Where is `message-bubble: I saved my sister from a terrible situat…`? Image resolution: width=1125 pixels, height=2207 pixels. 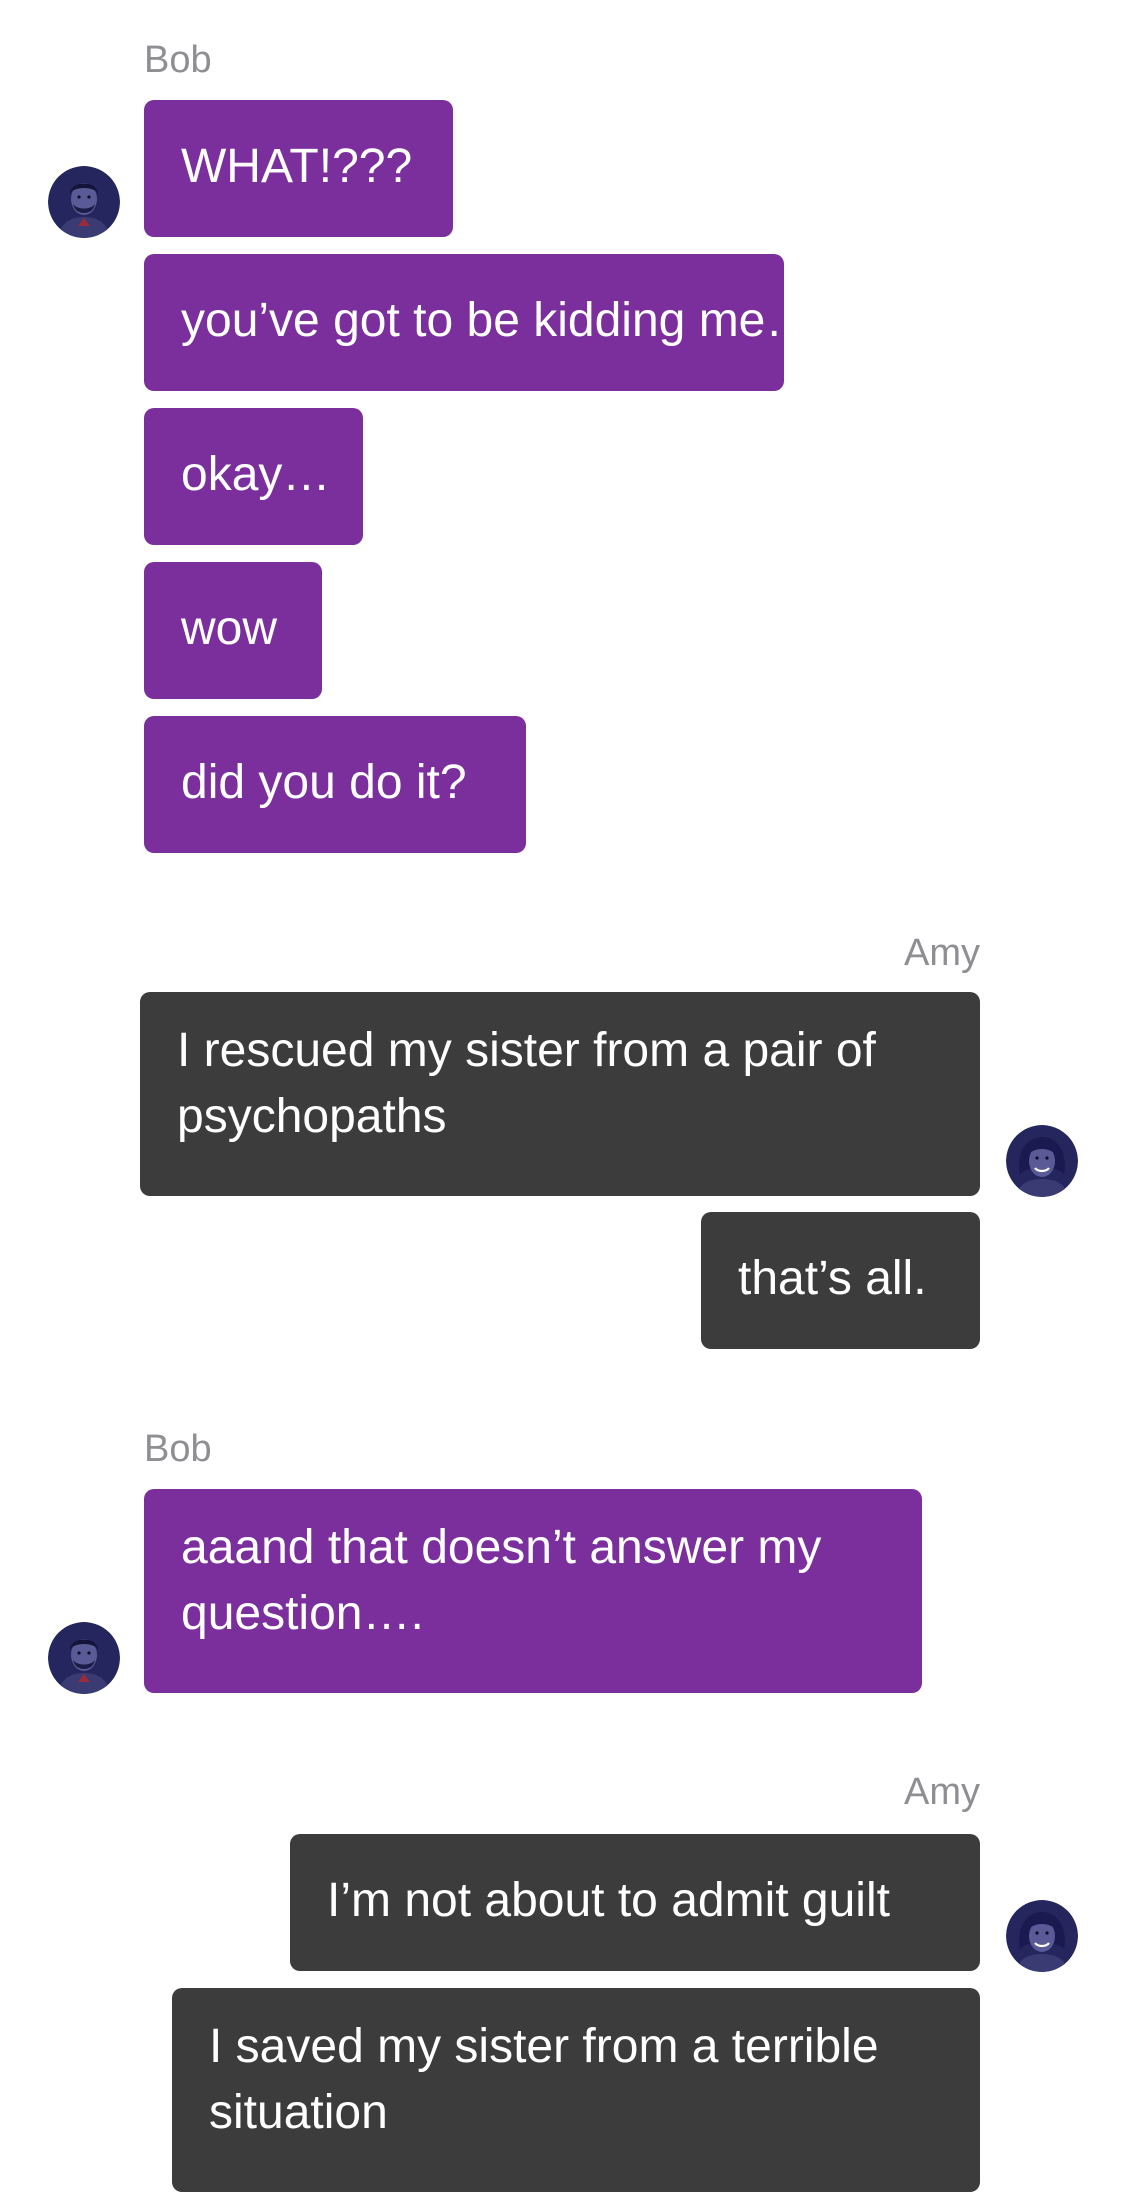
message-bubble: I saved my sister from a terrible situat… is located at coordinates (576, 2090).